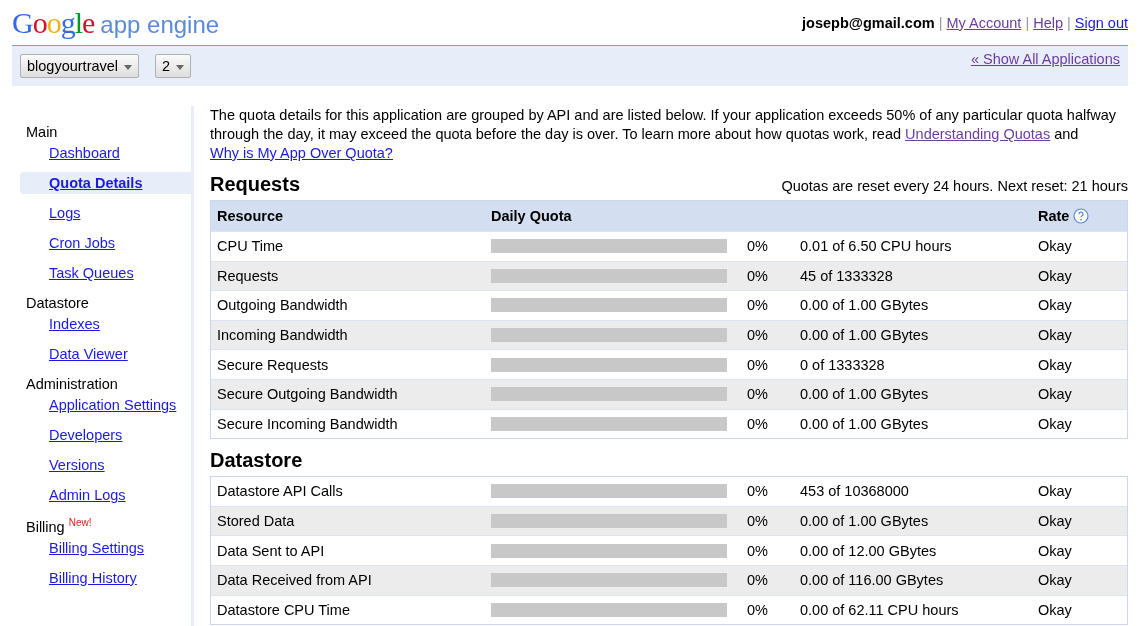 The image size is (1140, 626). What do you see at coordinates (868, 23) in the screenshot?
I see `user-email: josepb@gmail.com` at bounding box center [868, 23].